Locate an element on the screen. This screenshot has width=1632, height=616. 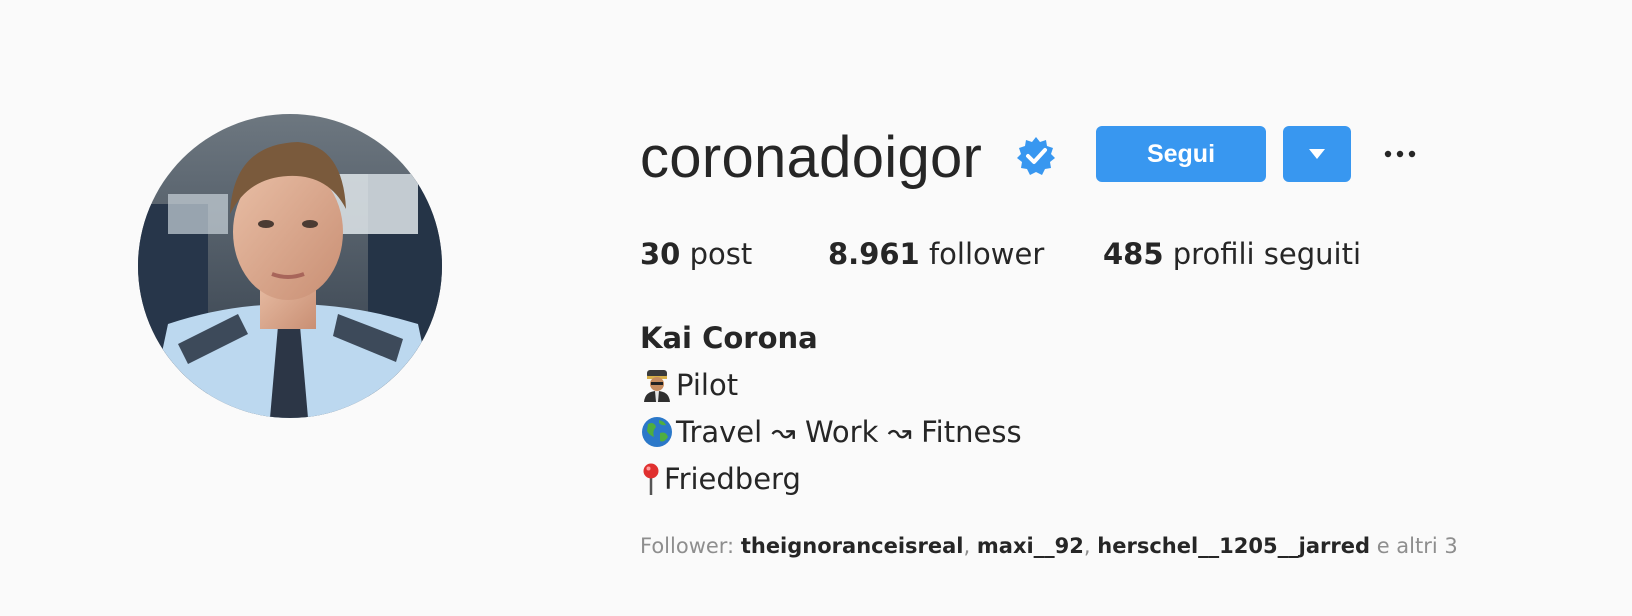
followers-count-label: follower is located at coordinates (986, 254).